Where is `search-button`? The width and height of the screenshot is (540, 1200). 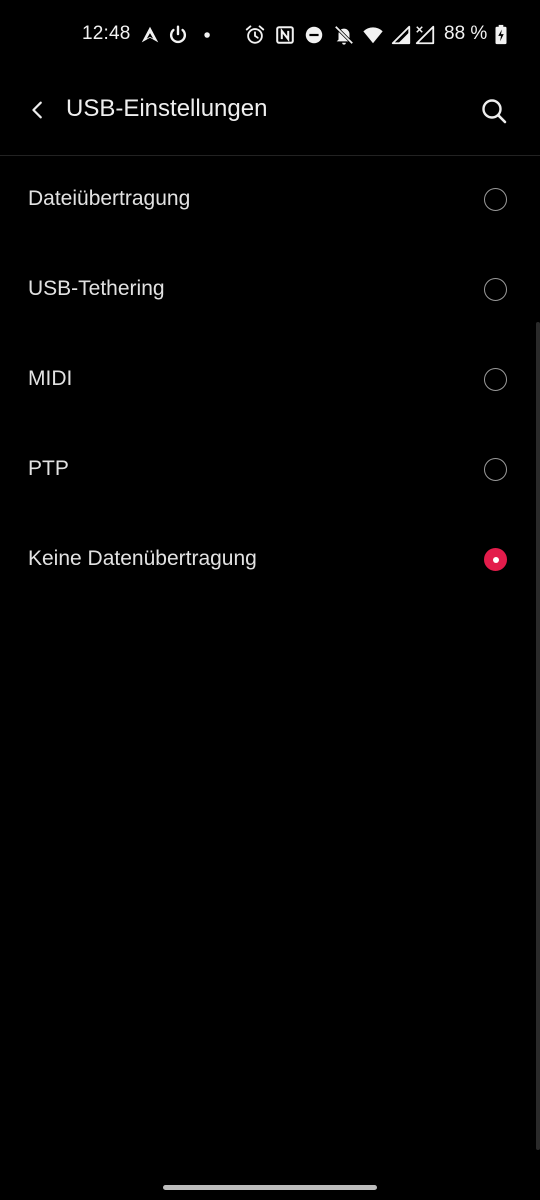 search-button is located at coordinates (494, 111).